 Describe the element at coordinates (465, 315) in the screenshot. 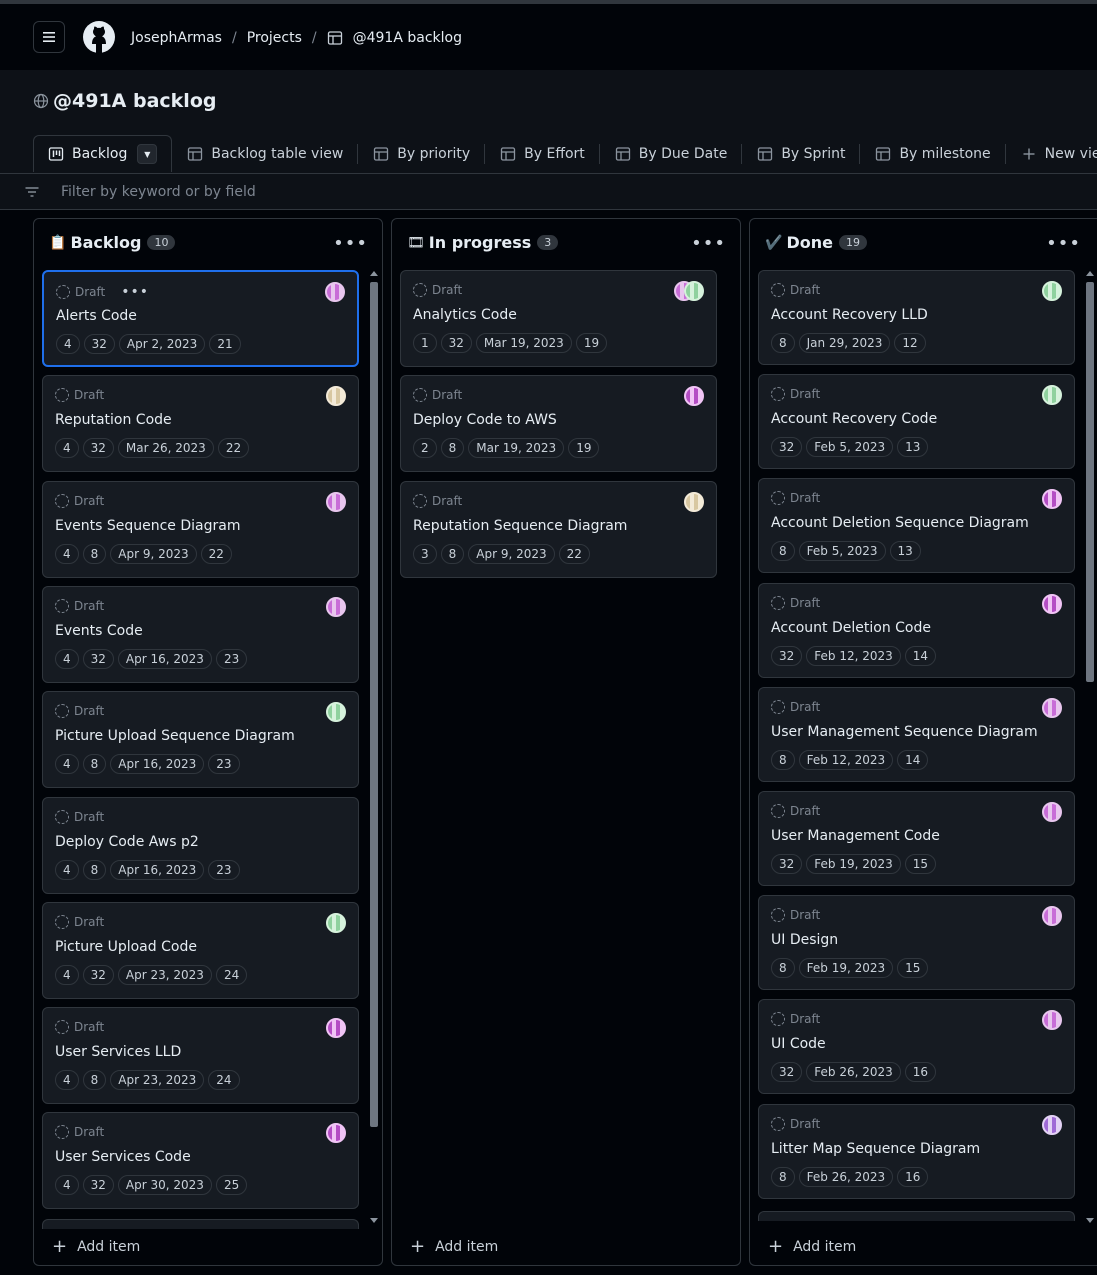

I see `card-title: Analytics Code` at that location.